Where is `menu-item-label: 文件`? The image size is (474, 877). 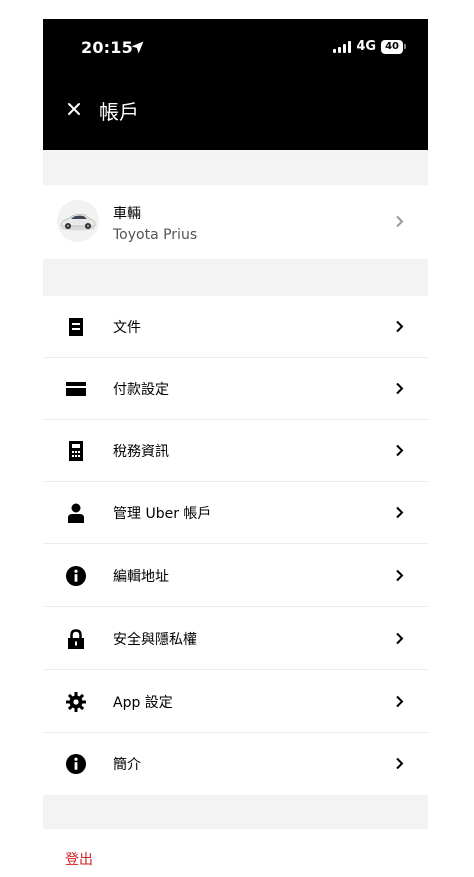 menu-item-label: 文件 is located at coordinates (127, 328).